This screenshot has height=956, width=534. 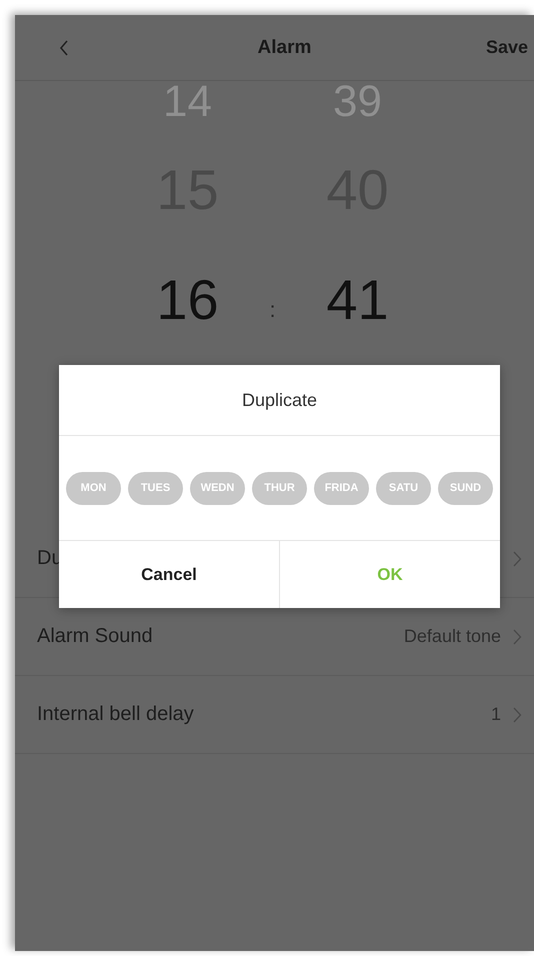 I want to click on save-button: Save, so click(x=507, y=47).